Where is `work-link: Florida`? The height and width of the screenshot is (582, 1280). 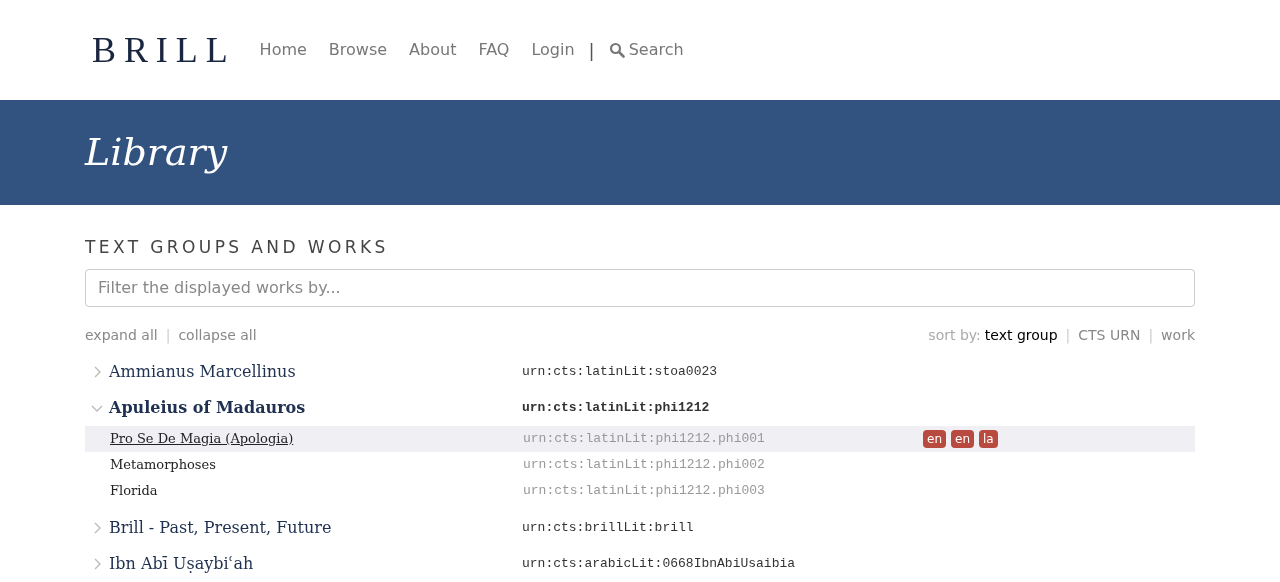 work-link: Florida is located at coordinates (316, 490).